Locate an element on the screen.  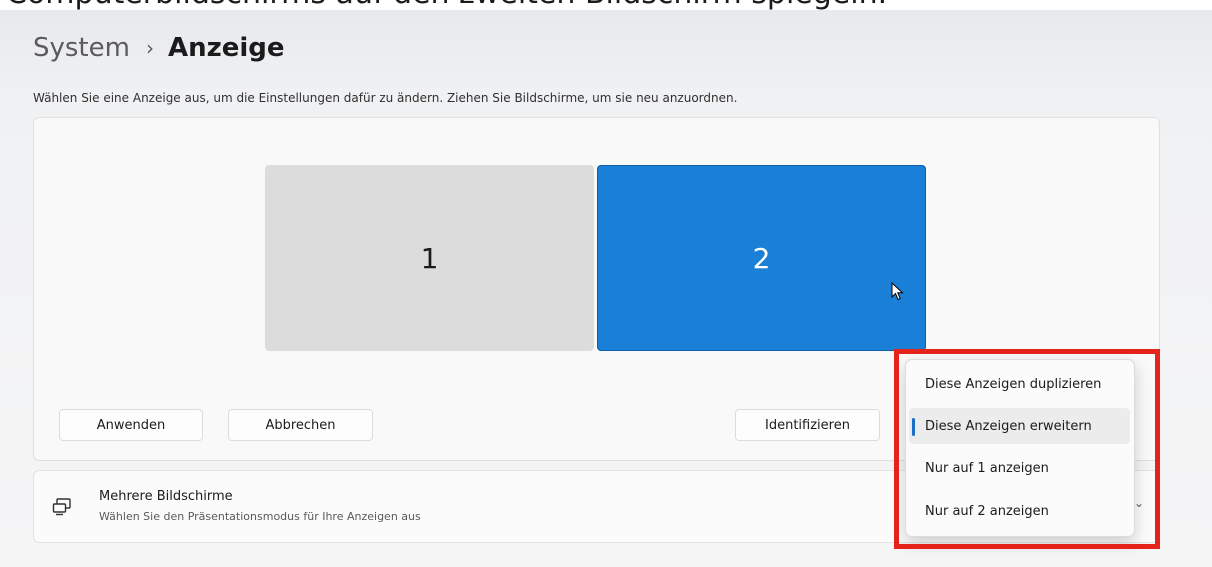
breadcrumb-system: System is located at coordinates (81, 48).